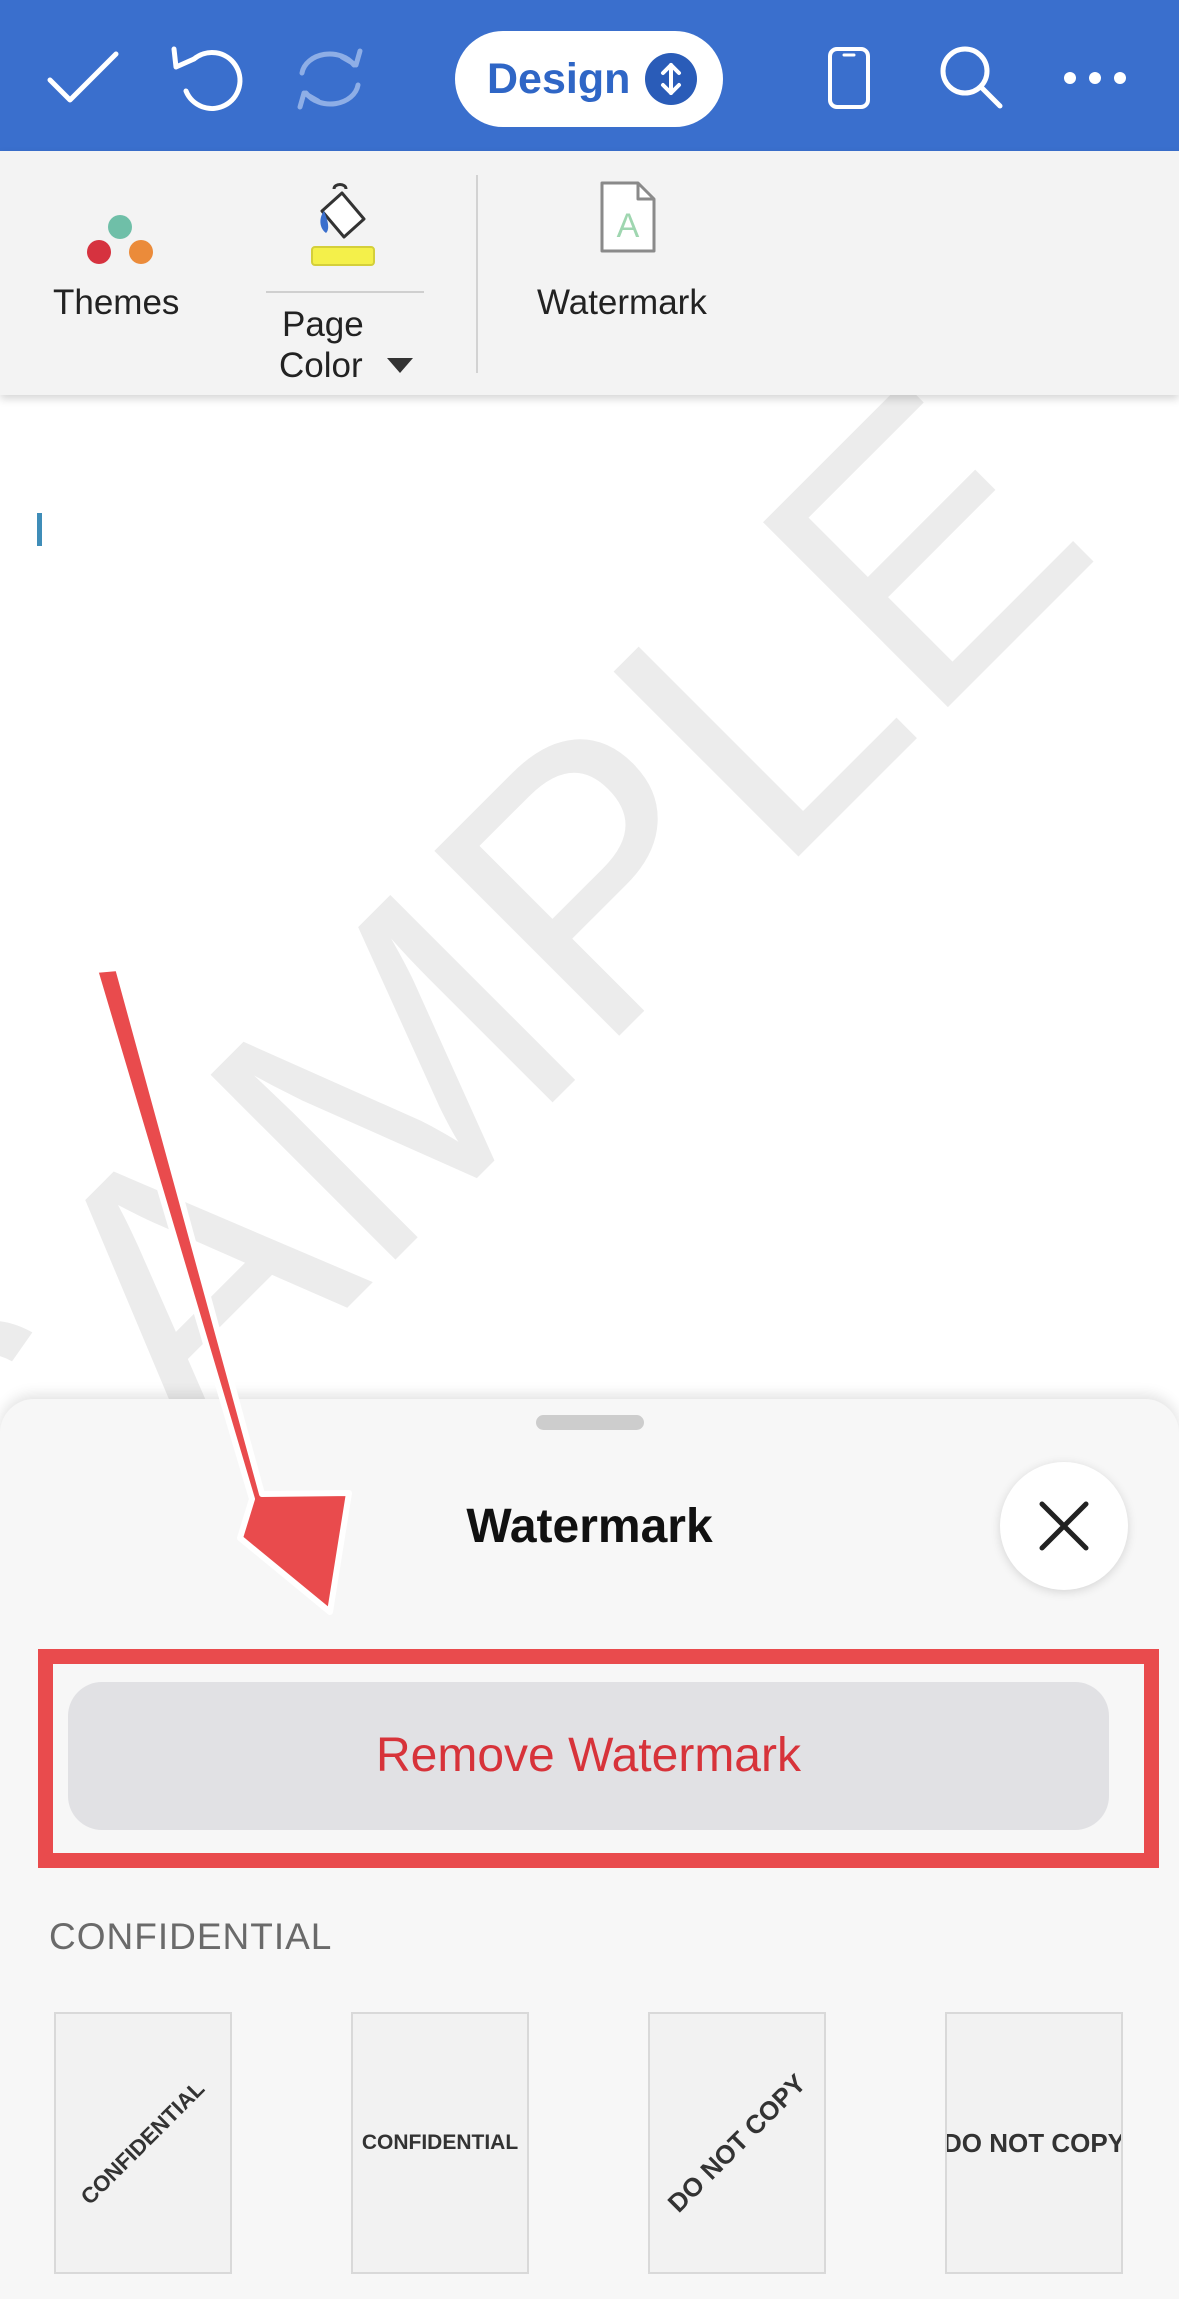 This screenshot has width=1179, height=2299. I want to click on remove-watermark-button: Remove Watermark, so click(588, 1756).